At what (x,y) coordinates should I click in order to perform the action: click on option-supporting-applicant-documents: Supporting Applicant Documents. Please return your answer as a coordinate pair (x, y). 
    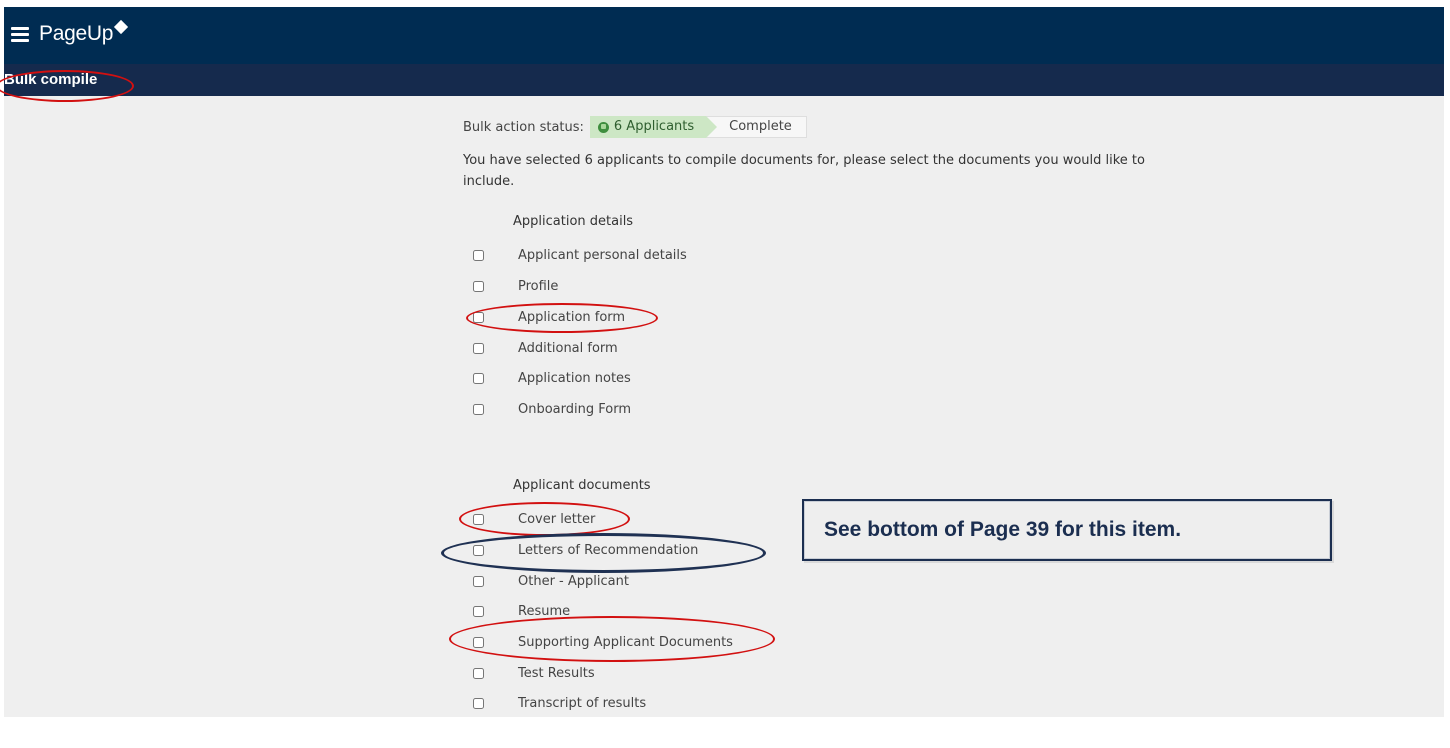
    Looking at the image, I should click on (603, 642).